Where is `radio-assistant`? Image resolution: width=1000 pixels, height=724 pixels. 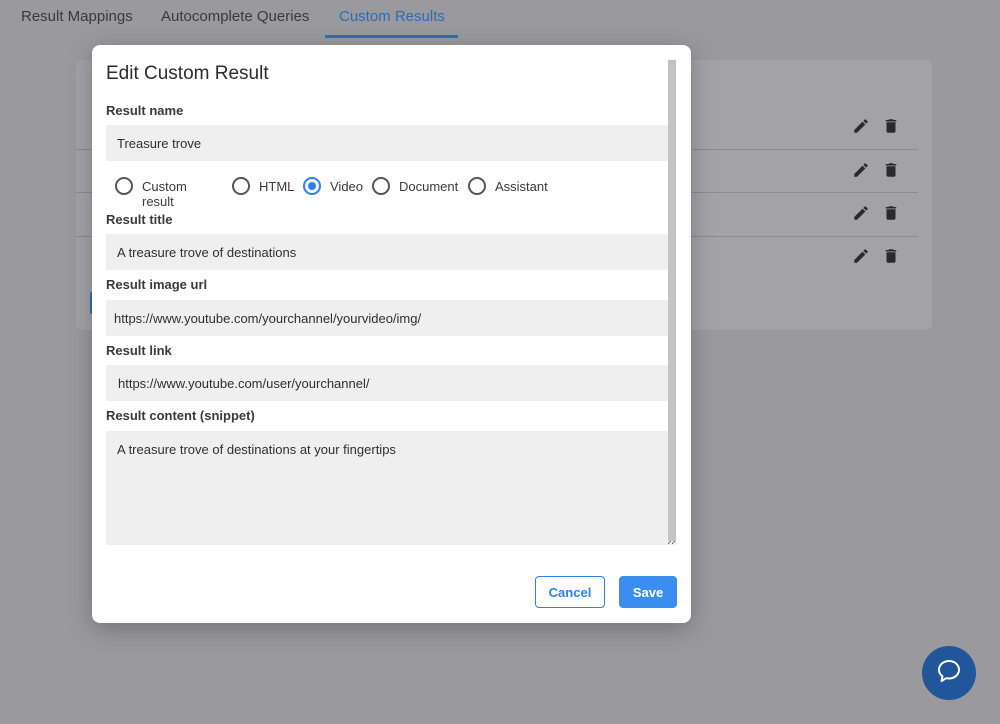 radio-assistant is located at coordinates (477, 186).